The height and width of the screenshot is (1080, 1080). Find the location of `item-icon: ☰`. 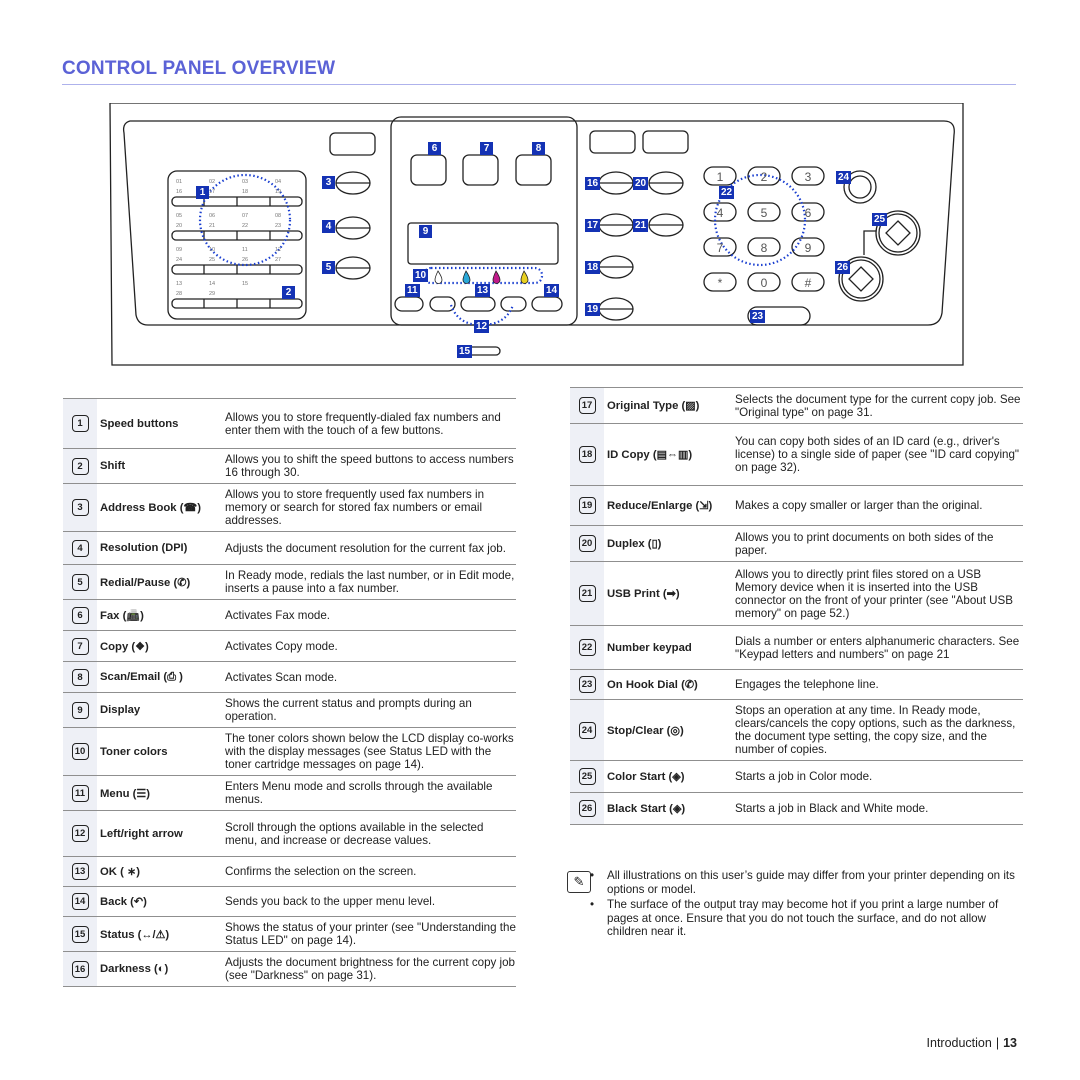

item-icon: ☰ is located at coordinates (141, 793).